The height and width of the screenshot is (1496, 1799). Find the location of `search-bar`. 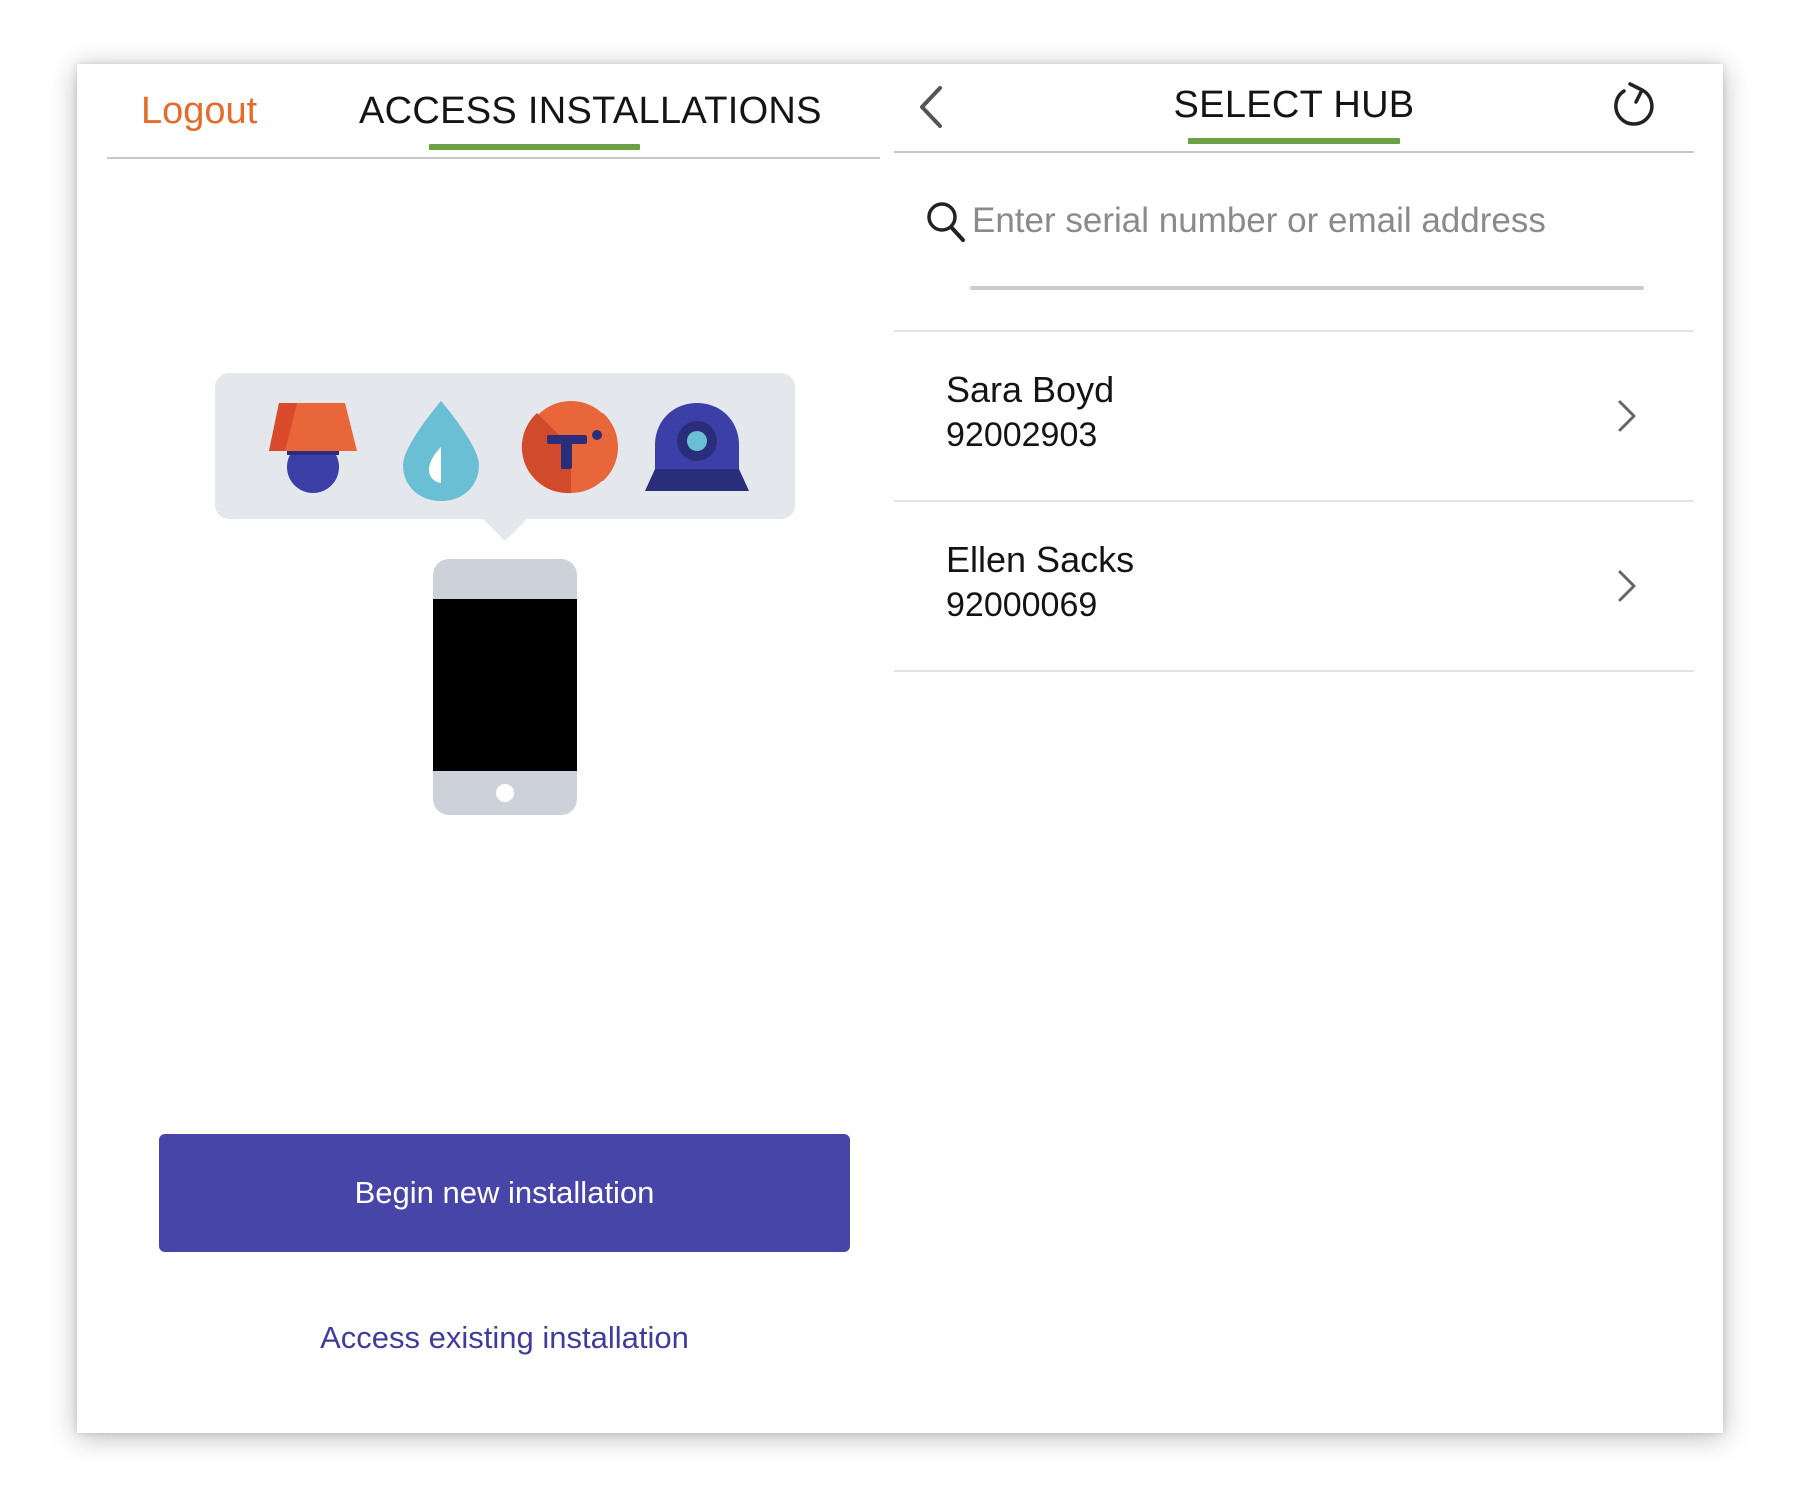

search-bar is located at coordinates (1294, 241).